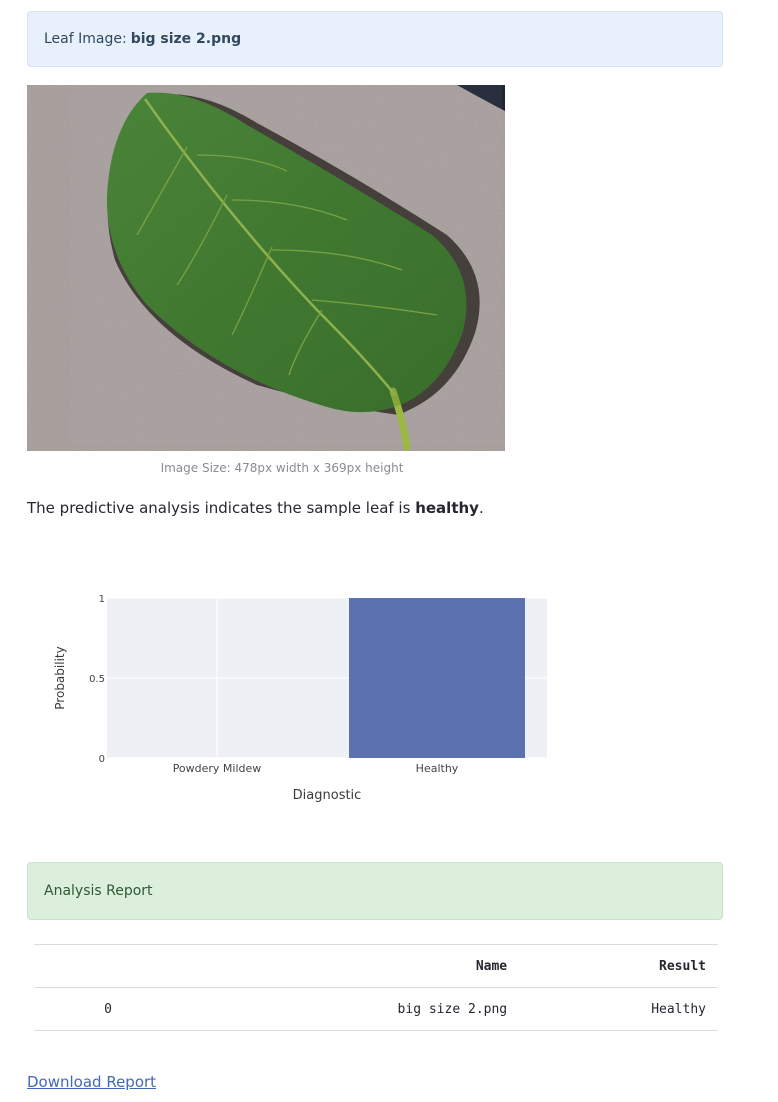  Describe the element at coordinates (60, 677) in the screenshot. I see `y-axis-label: Probability` at that location.